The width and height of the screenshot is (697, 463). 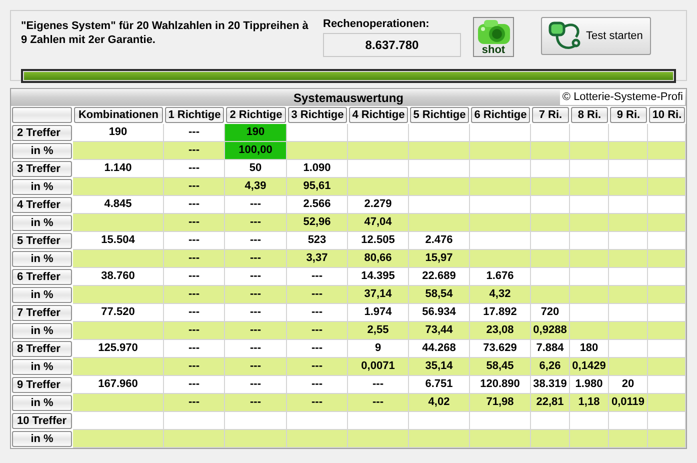 I want to click on table-cell: 35,14, so click(x=439, y=367).